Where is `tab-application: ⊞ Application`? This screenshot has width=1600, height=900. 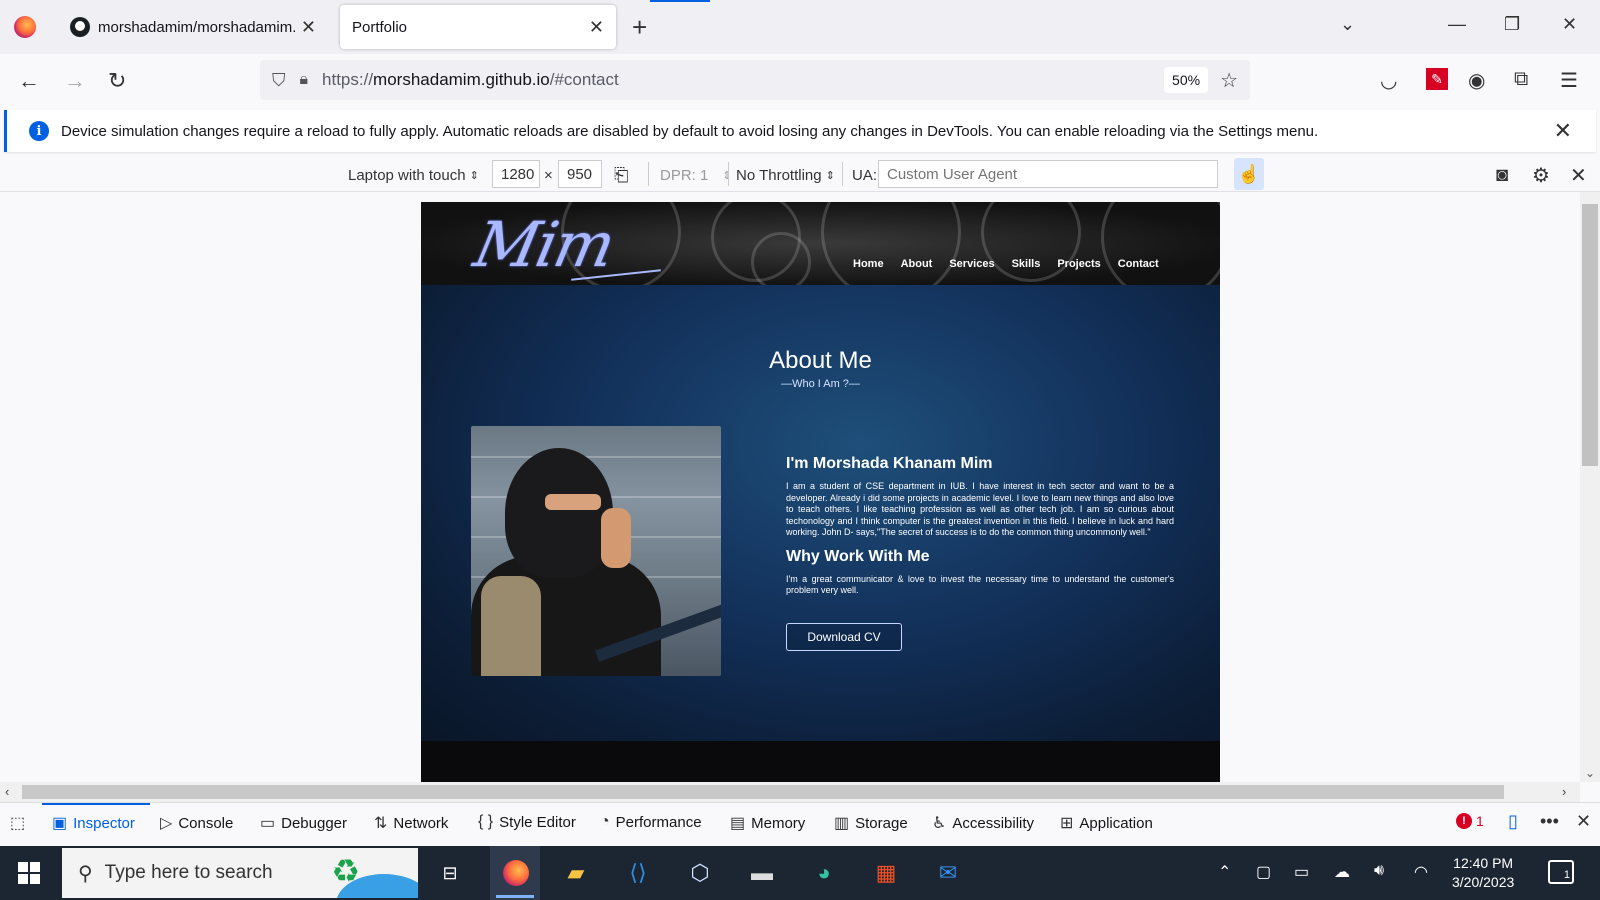 tab-application: ⊞ Application is located at coordinates (1106, 823).